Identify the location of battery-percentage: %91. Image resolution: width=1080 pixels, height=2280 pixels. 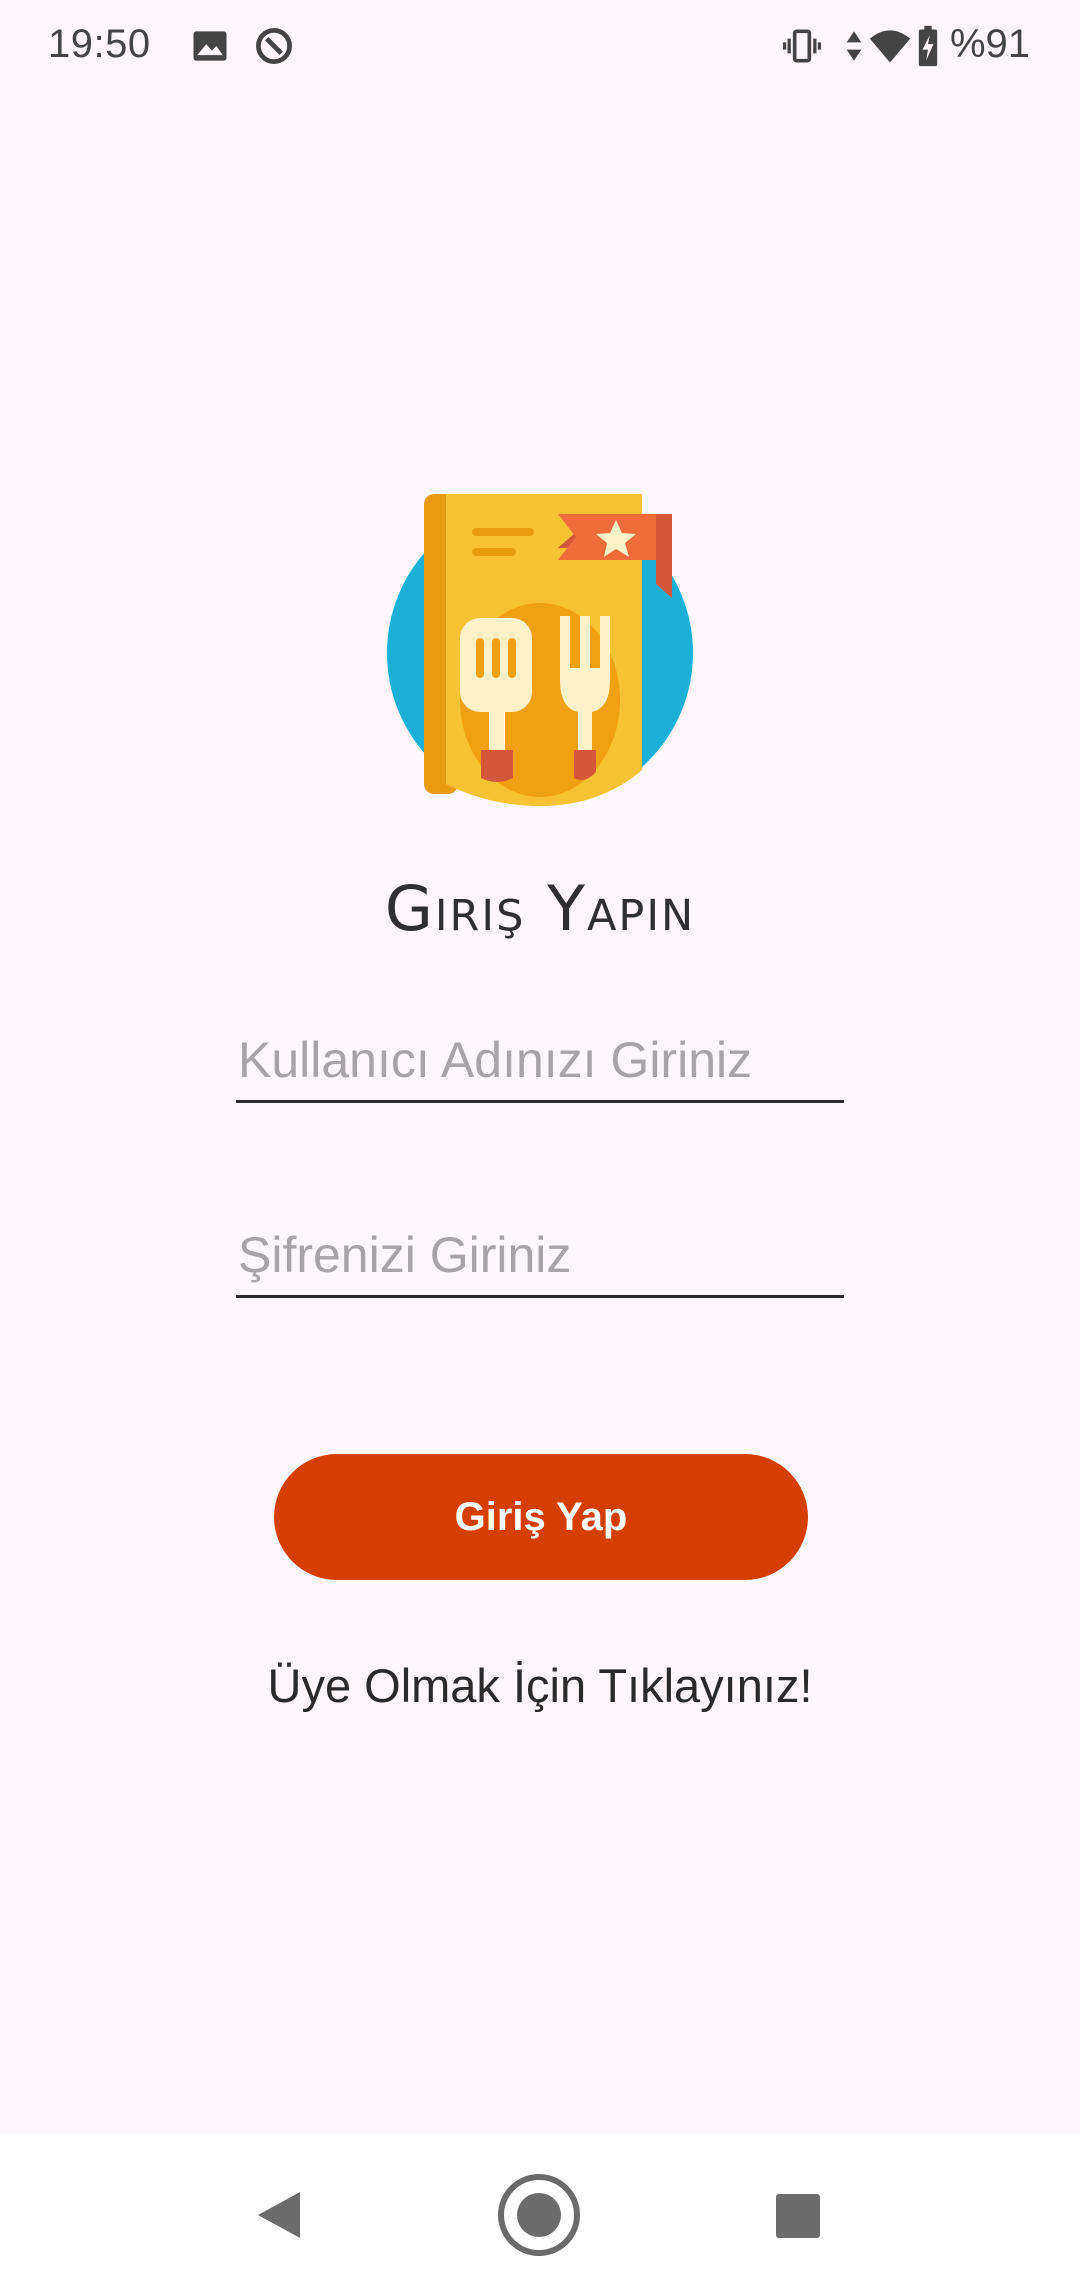
(989, 44).